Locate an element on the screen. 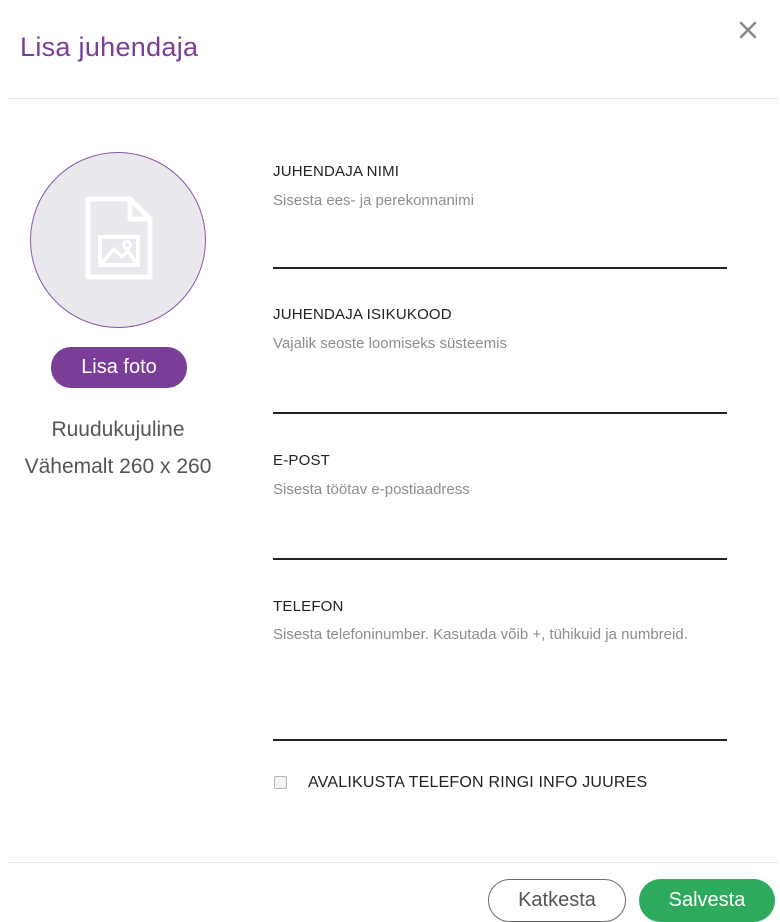  publish-phone-label: AVALIKUSTA TELEFON RINGI INFO JUURES is located at coordinates (477, 783).